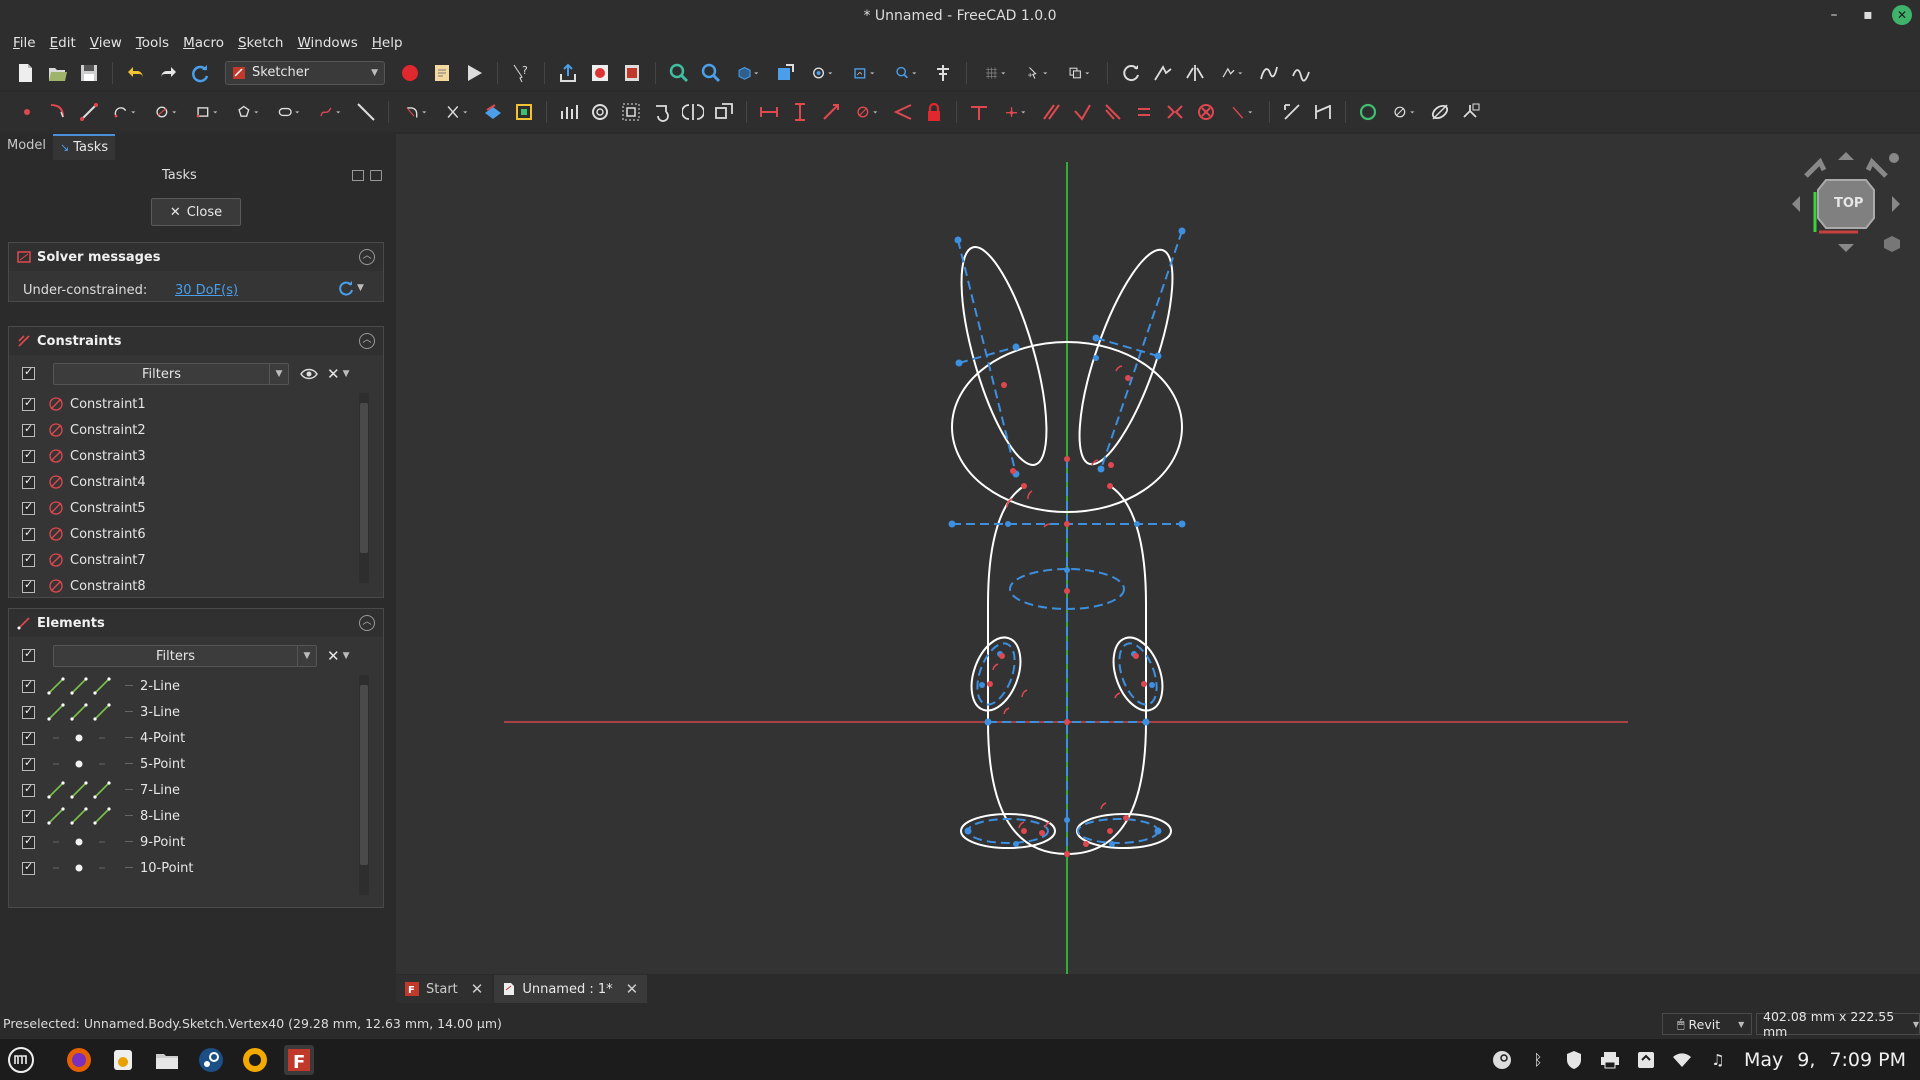  Describe the element at coordinates (255, 1060) in the screenshot. I see `game-launcher-icon` at that location.